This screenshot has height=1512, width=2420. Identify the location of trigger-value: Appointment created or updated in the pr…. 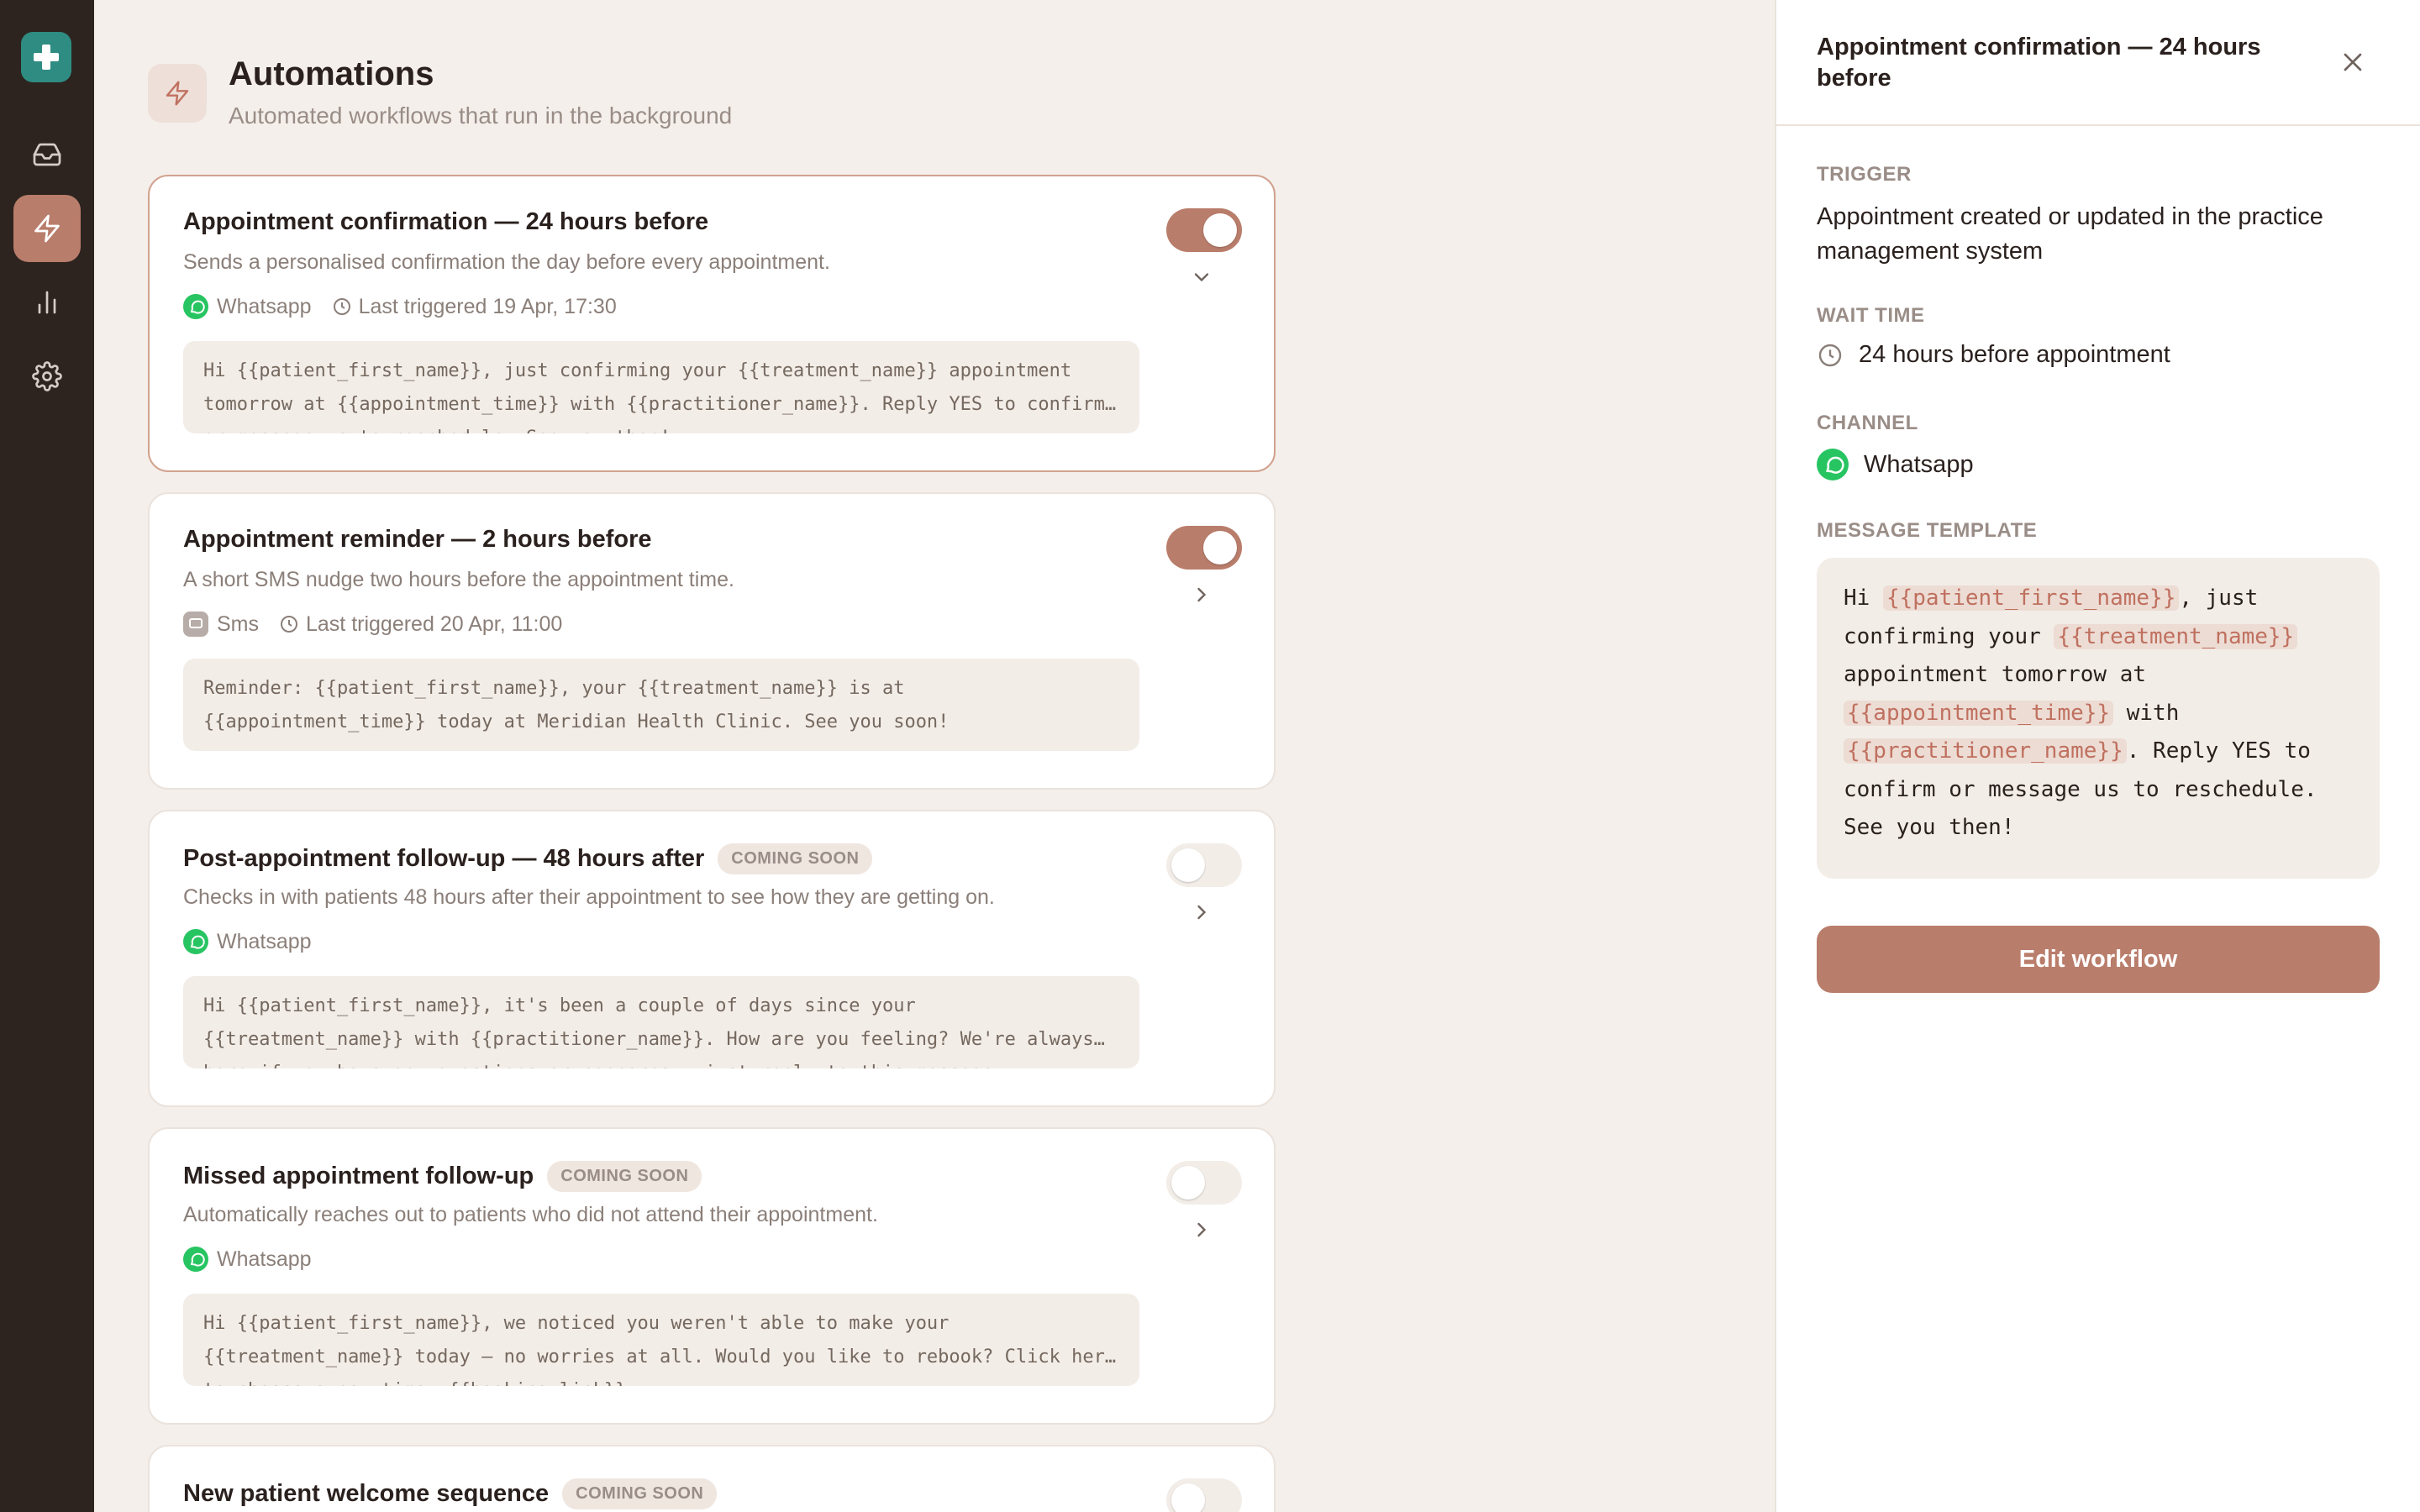
(2070, 234).